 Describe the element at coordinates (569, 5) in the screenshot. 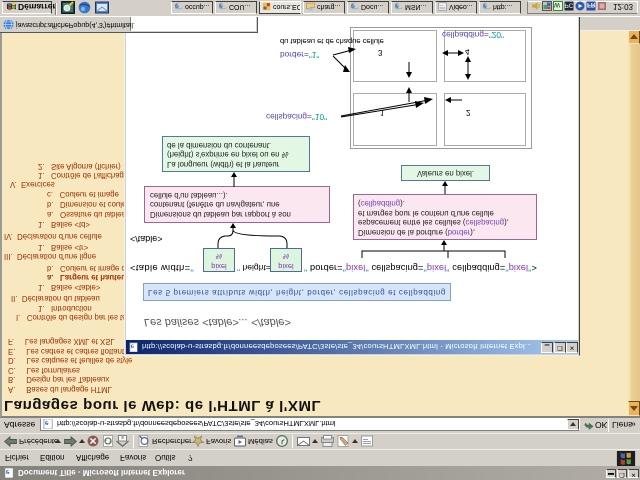

I see `svg-text: PC` at that location.